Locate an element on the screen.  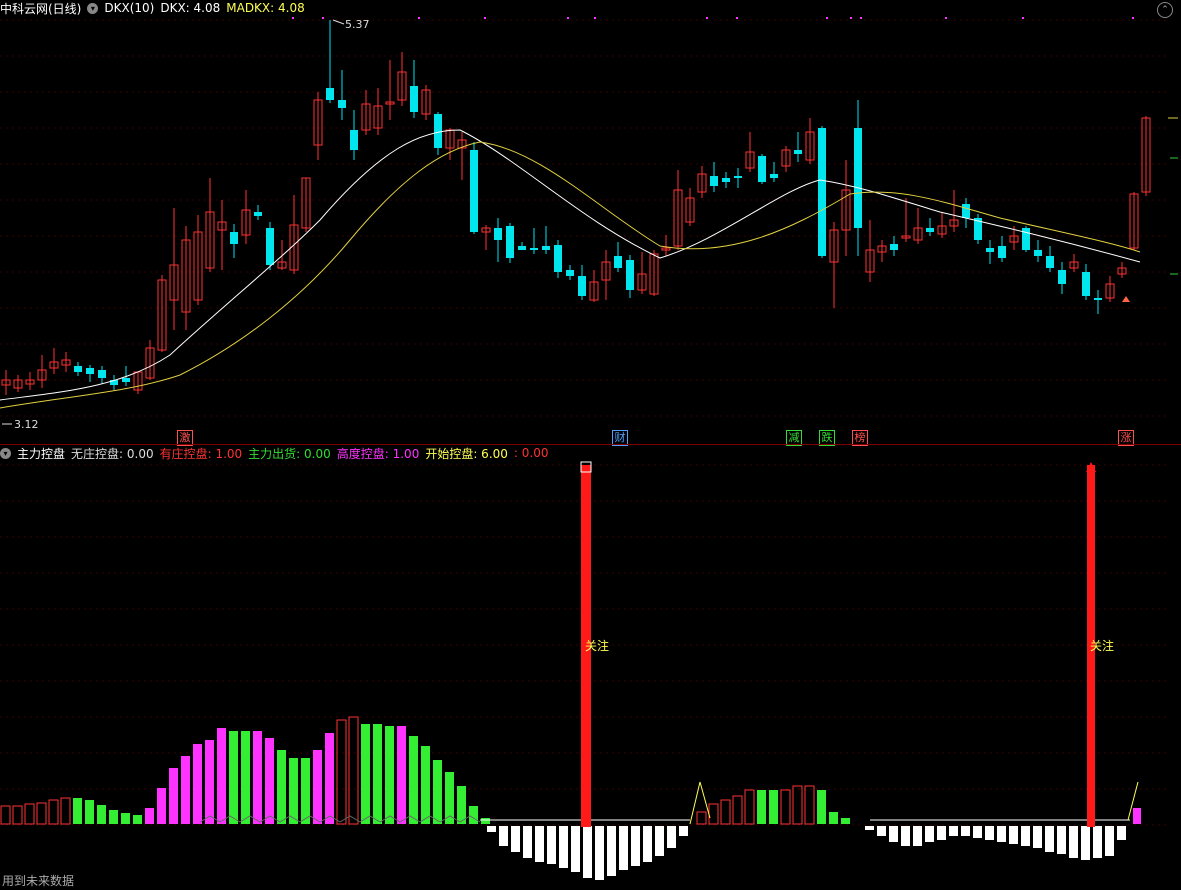
buy-arrow-icon is located at coordinates (1126, 299).